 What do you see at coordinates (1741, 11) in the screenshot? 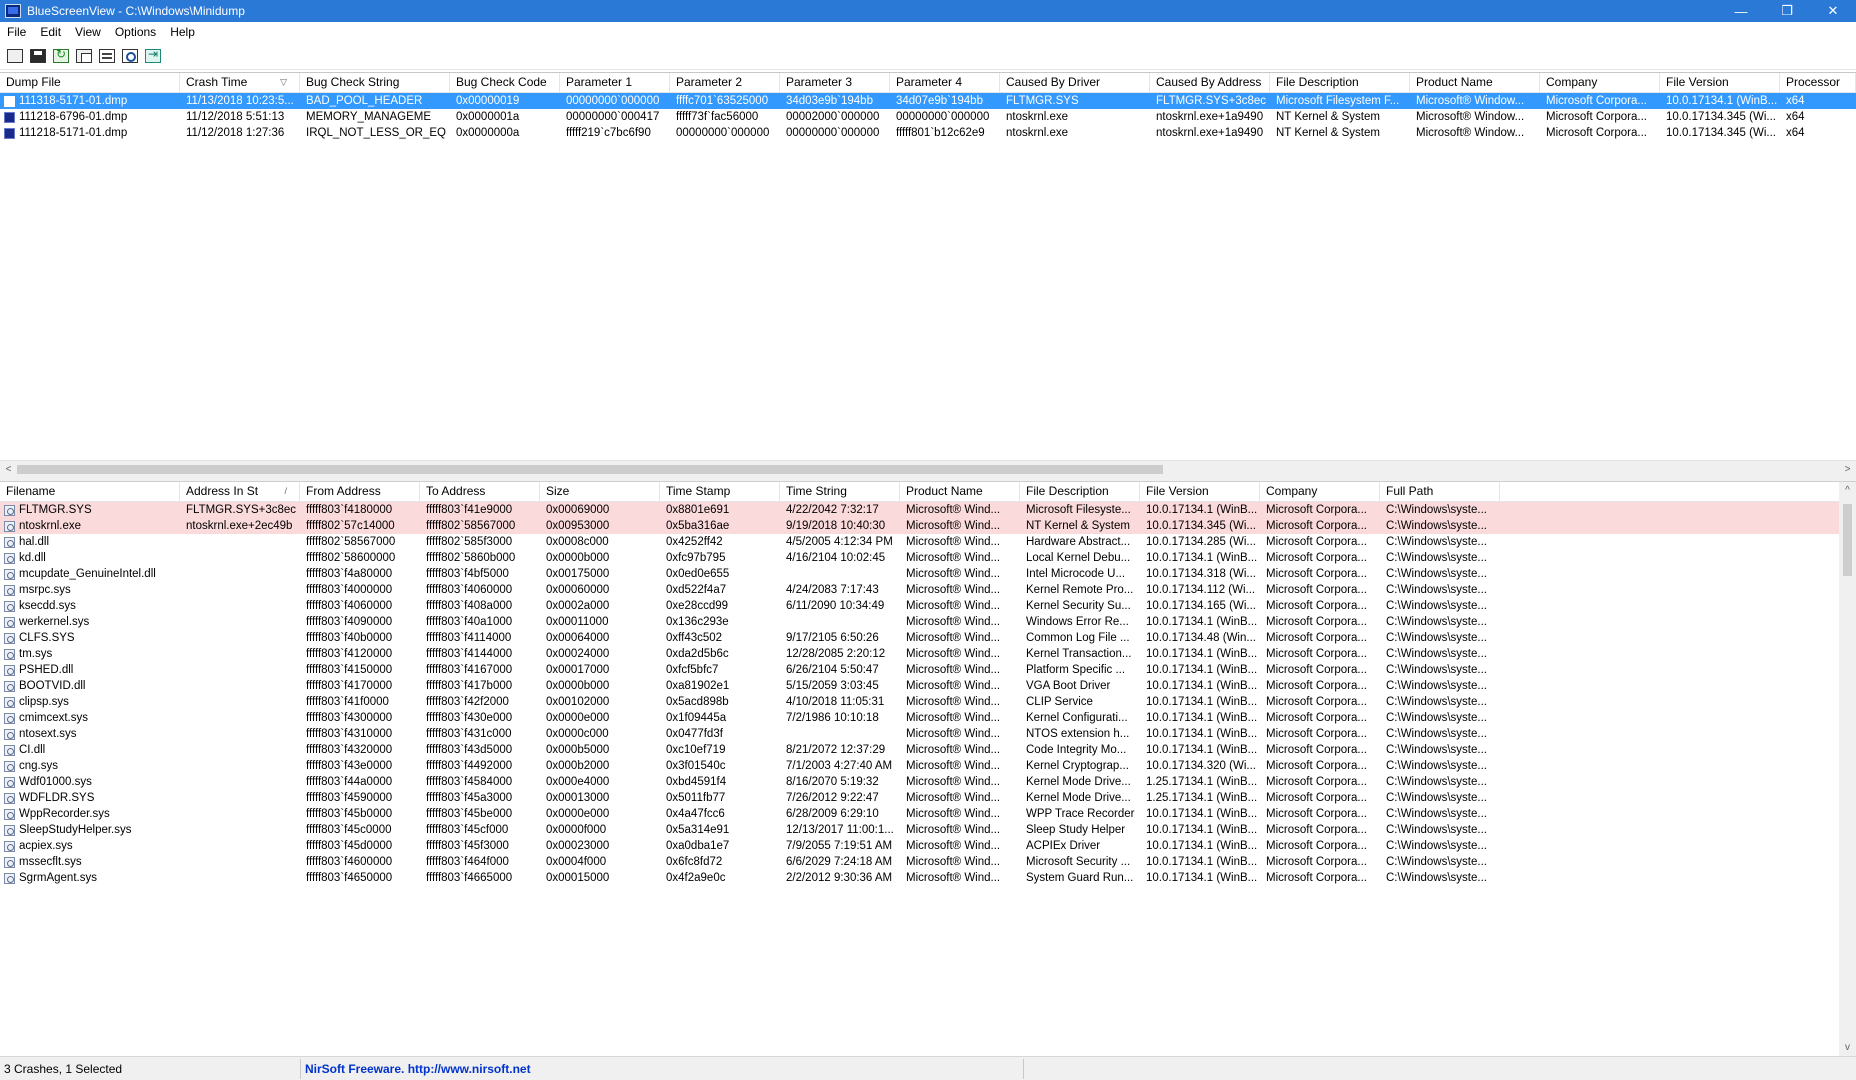
I see `minimize-button: —` at bounding box center [1741, 11].